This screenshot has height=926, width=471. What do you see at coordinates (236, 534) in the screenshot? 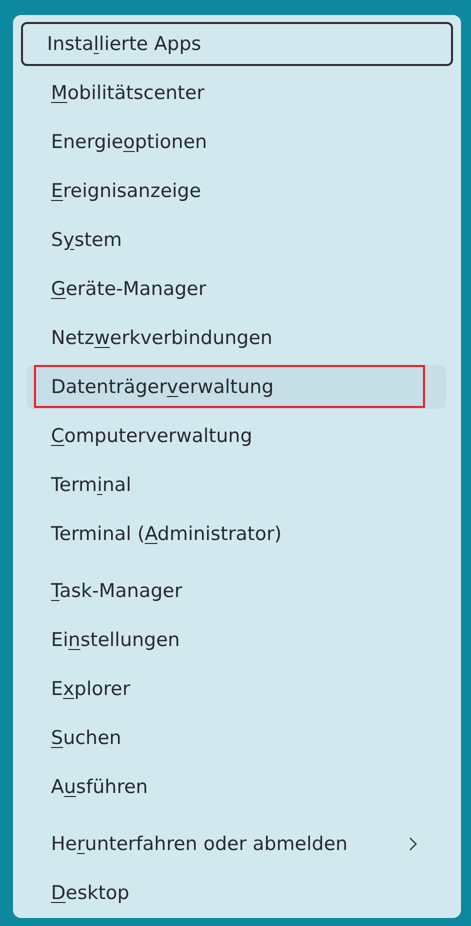
I see `menu-item: Terminal (Administrator)` at bounding box center [236, 534].